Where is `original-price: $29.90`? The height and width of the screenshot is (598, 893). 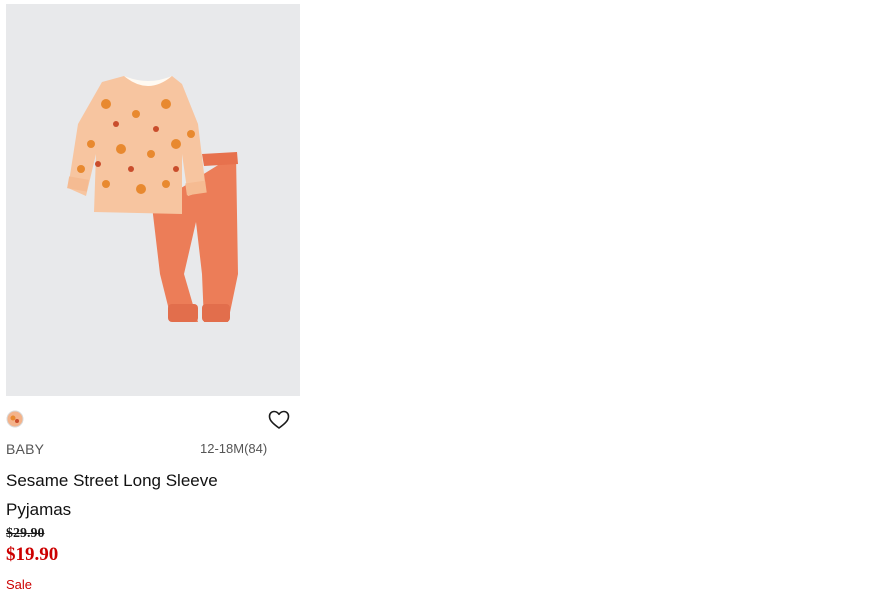 original-price: $29.90 is located at coordinates (25, 533).